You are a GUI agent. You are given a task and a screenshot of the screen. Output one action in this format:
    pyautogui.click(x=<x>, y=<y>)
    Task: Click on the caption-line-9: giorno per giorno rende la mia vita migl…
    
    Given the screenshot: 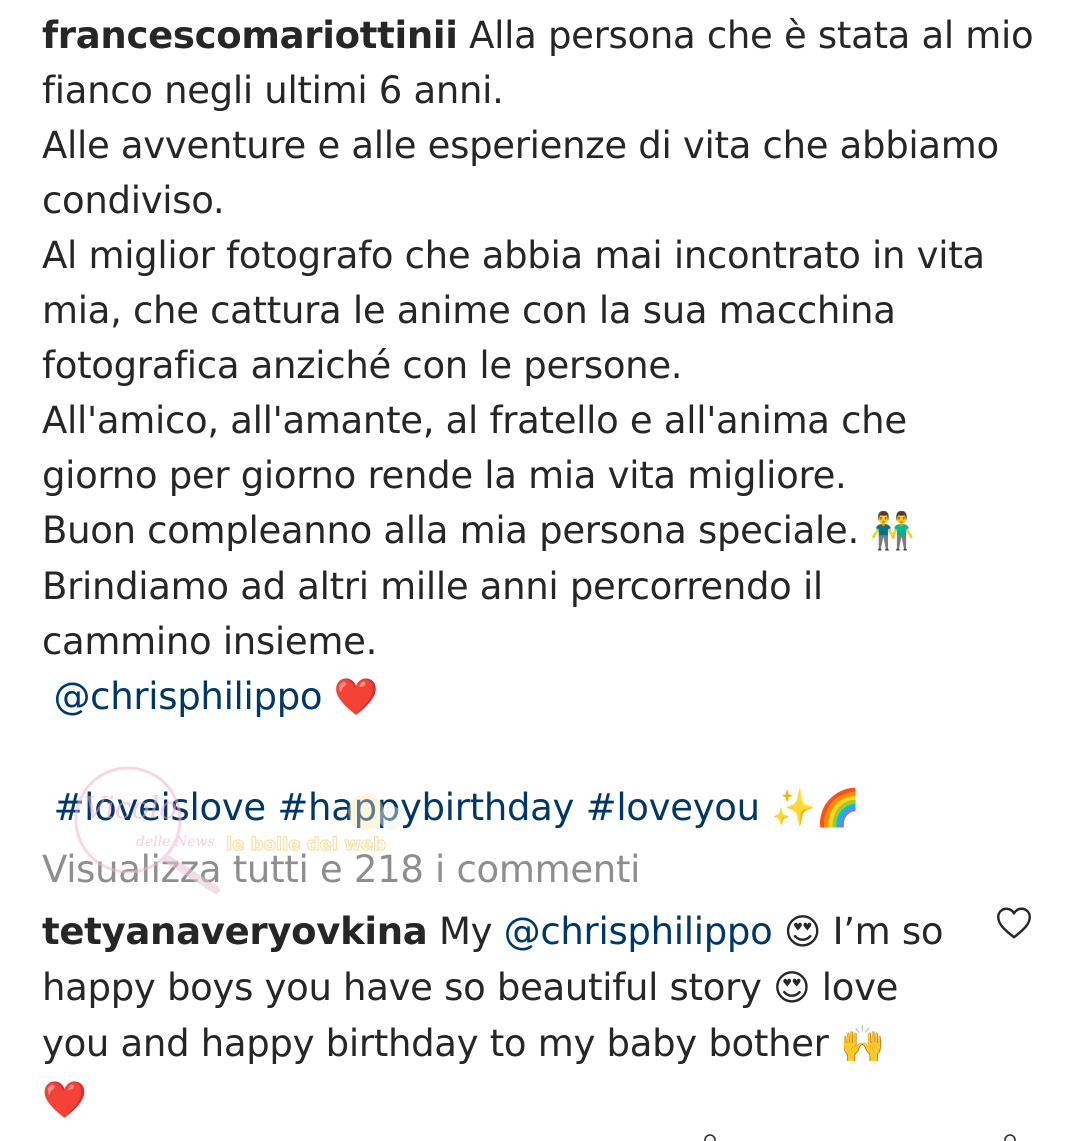 What is the action you would take?
    pyautogui.click(x=444, y=475)
    